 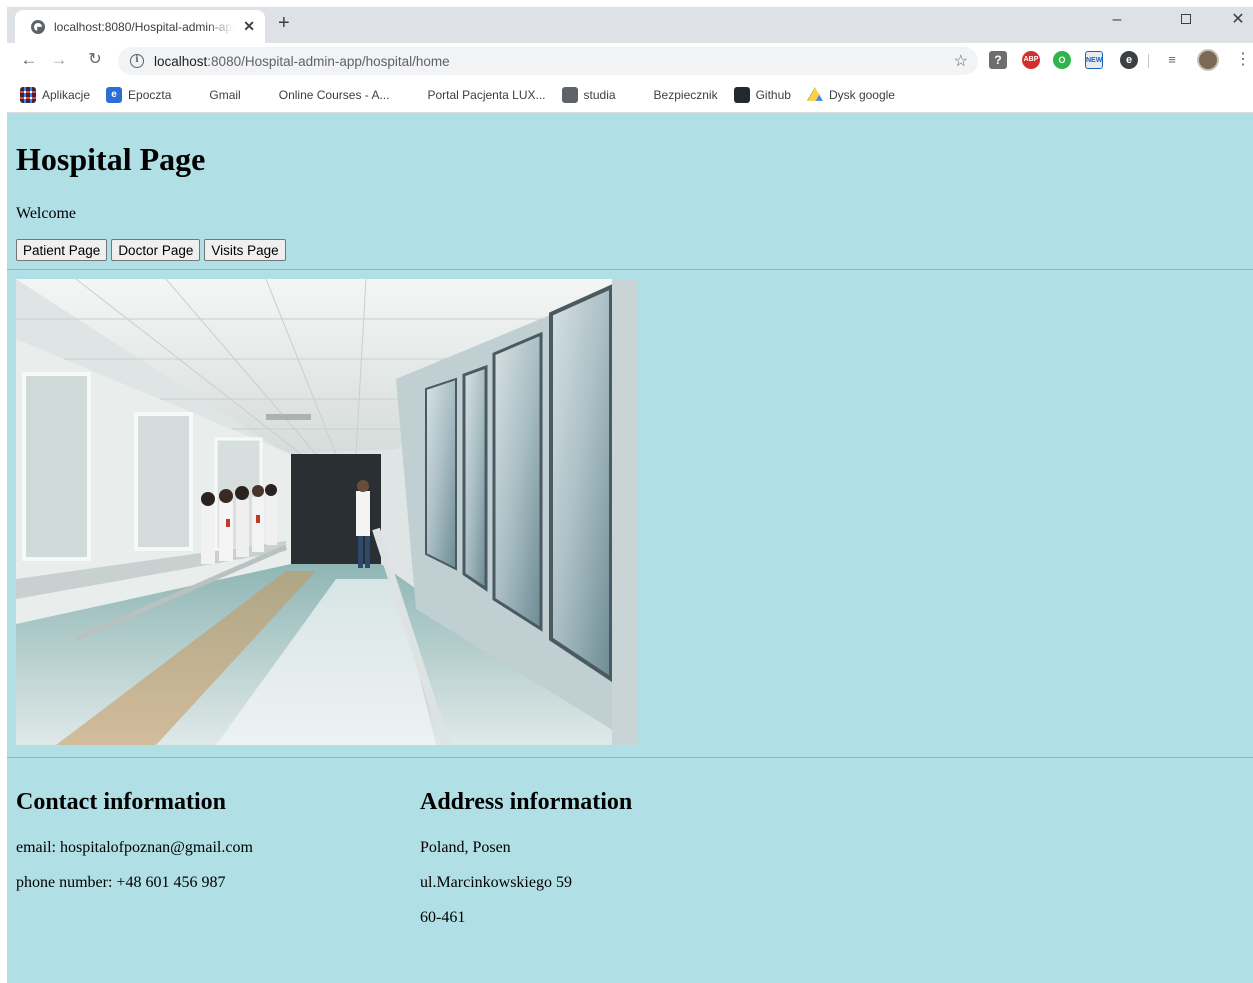 I want to click on info-icon: i, so click(x=137, y=61).